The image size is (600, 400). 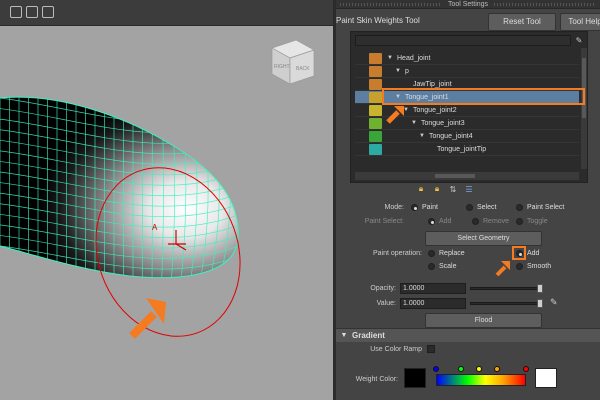 I want to click on influence-row-selected: ▼ Tongue_joint1, so click(x=467, y=97).